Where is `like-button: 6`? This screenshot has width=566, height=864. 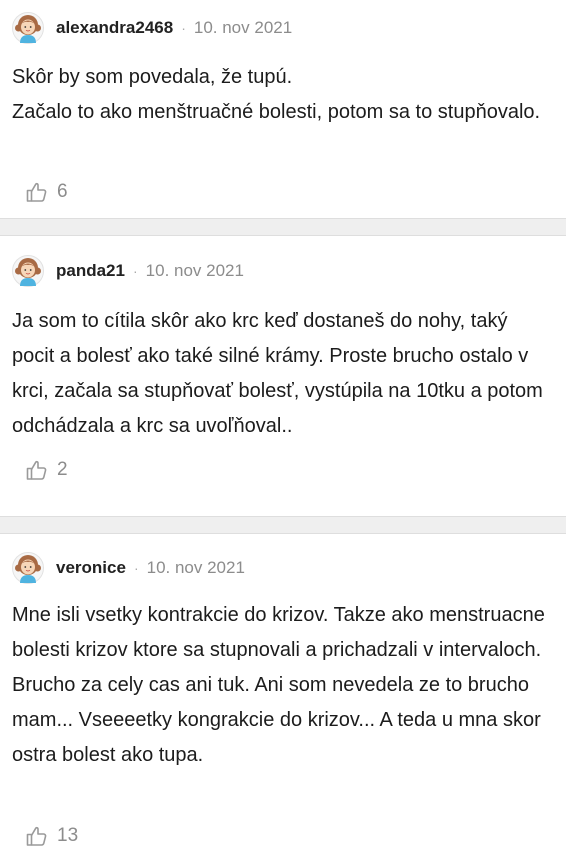 like-button: 6 is located at coordinates (46, 192).